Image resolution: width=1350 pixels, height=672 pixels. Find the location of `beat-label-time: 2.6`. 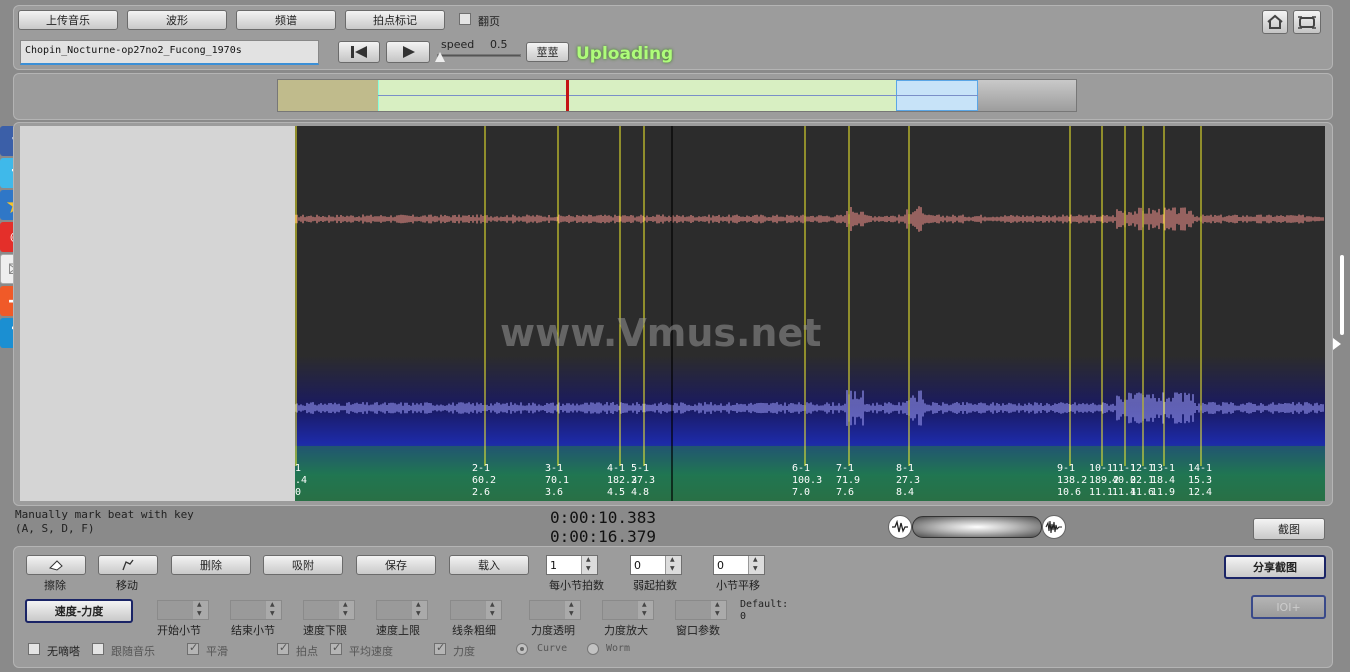

beat-label-time: 2.6 is located at coordinates (481, 492).